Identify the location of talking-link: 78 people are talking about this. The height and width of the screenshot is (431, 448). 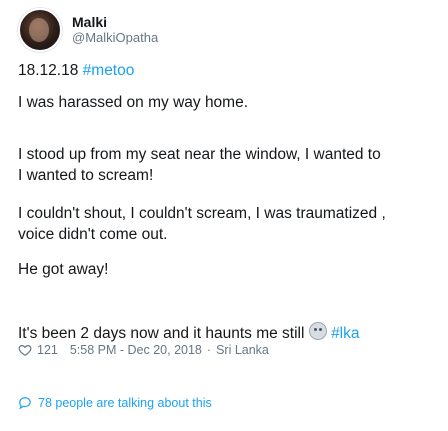
(115, 403).